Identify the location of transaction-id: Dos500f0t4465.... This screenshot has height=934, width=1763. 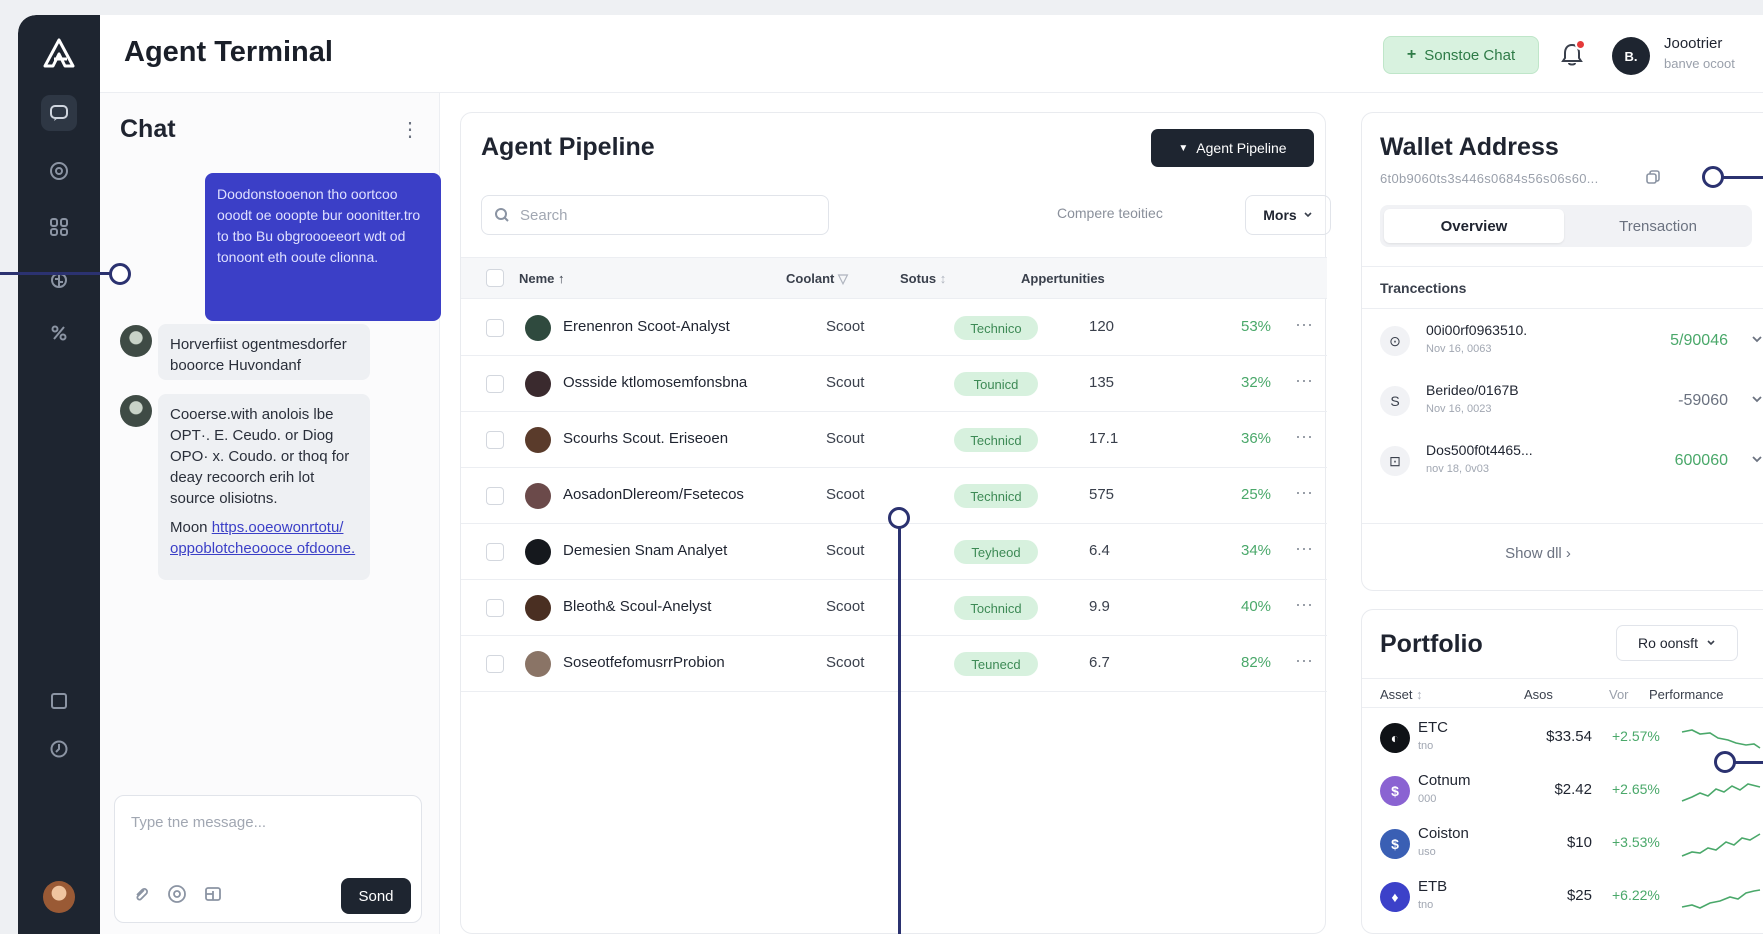
(1479, 450).